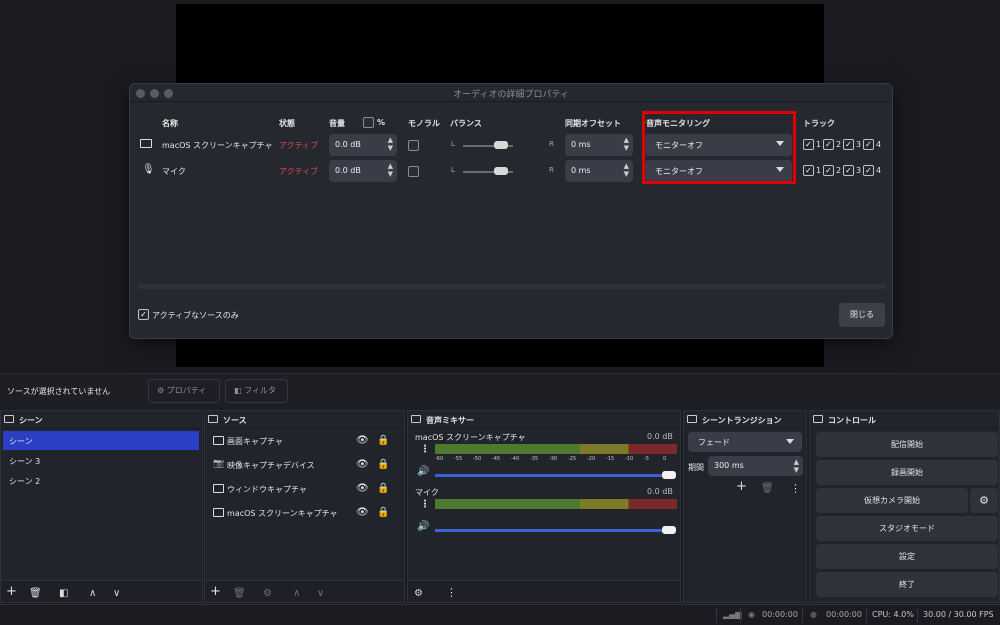 This screenshot has width=1000, height=625. What do you see at coordinates (907, 528) in the screenshot?
I see `studio-mode-button: スタジオモード` at bounding box center [907, 528].